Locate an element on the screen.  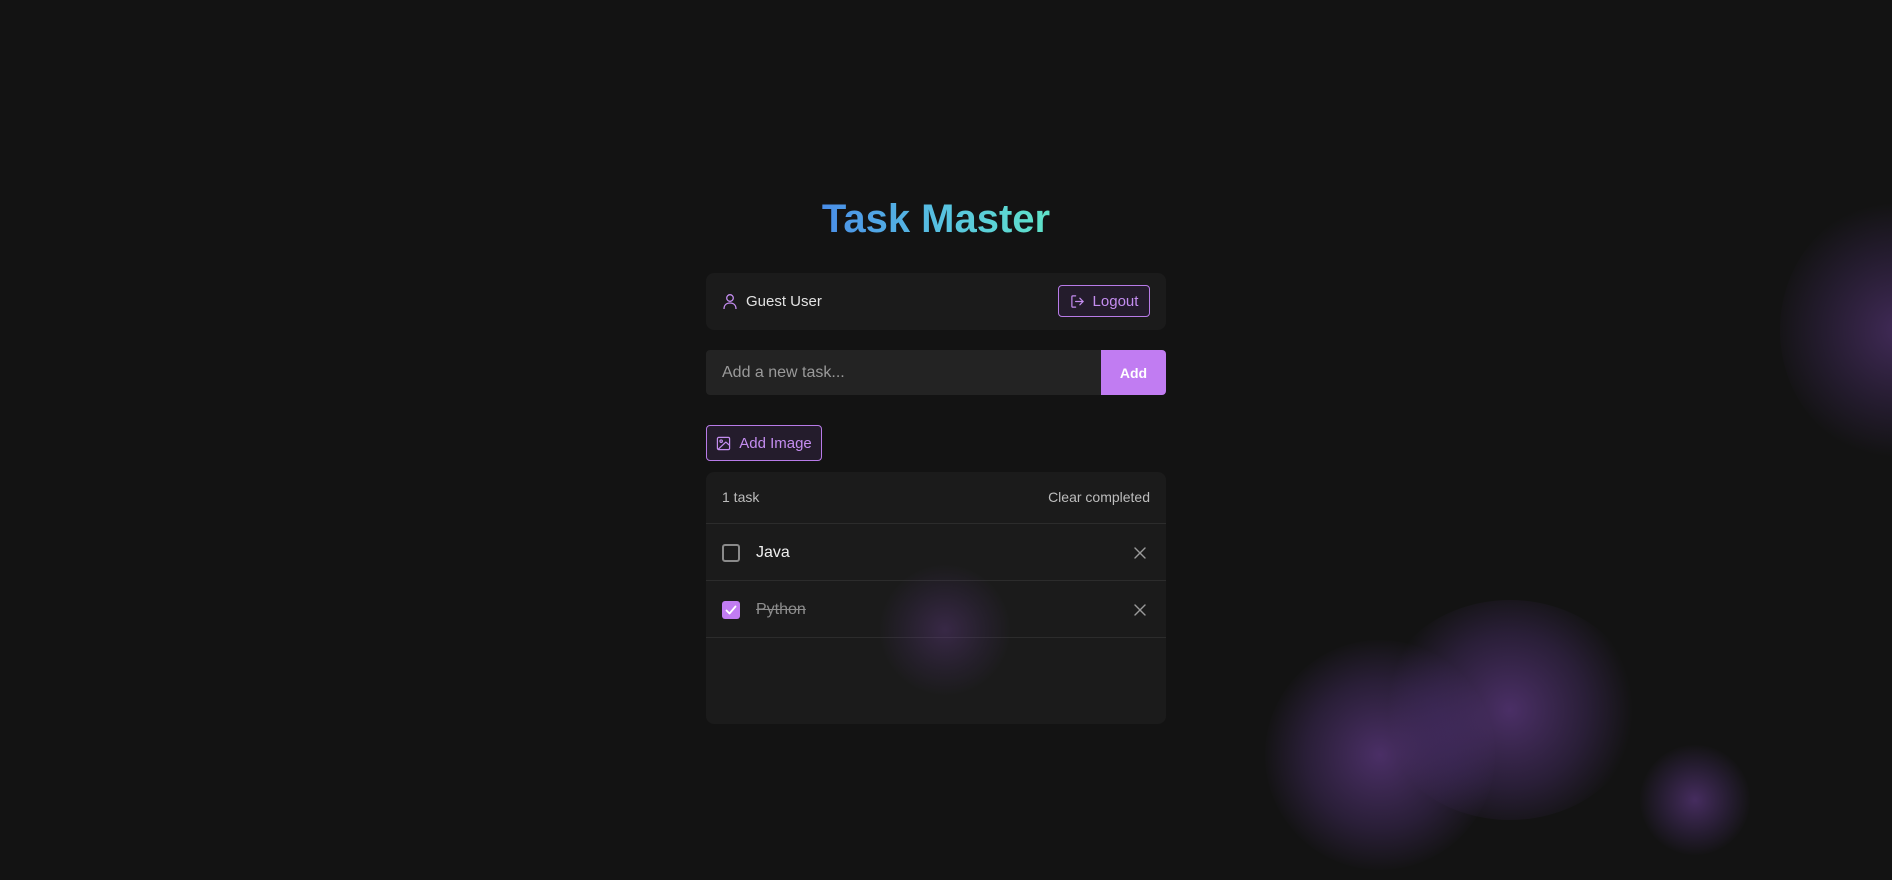
app-title: Task Master is located at coordinates (936, 219).